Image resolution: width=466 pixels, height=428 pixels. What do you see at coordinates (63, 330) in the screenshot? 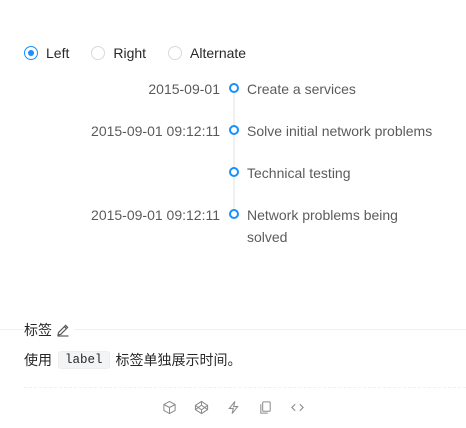
I see `edit-icon` at bounding box center [63, 330].